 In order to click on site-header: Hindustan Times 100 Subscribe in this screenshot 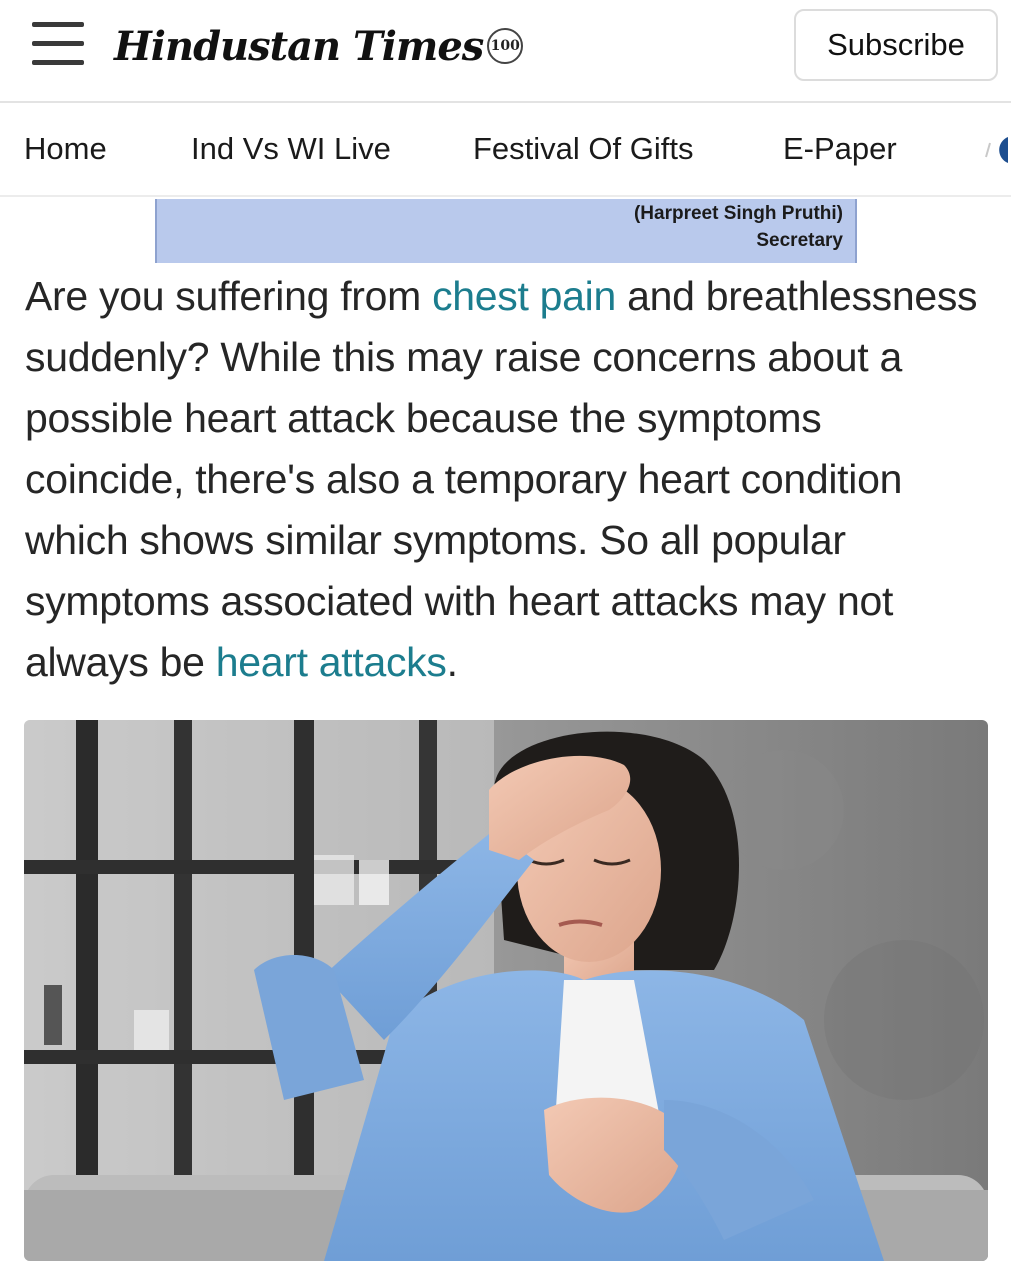, I will do `click(505, 51)`.